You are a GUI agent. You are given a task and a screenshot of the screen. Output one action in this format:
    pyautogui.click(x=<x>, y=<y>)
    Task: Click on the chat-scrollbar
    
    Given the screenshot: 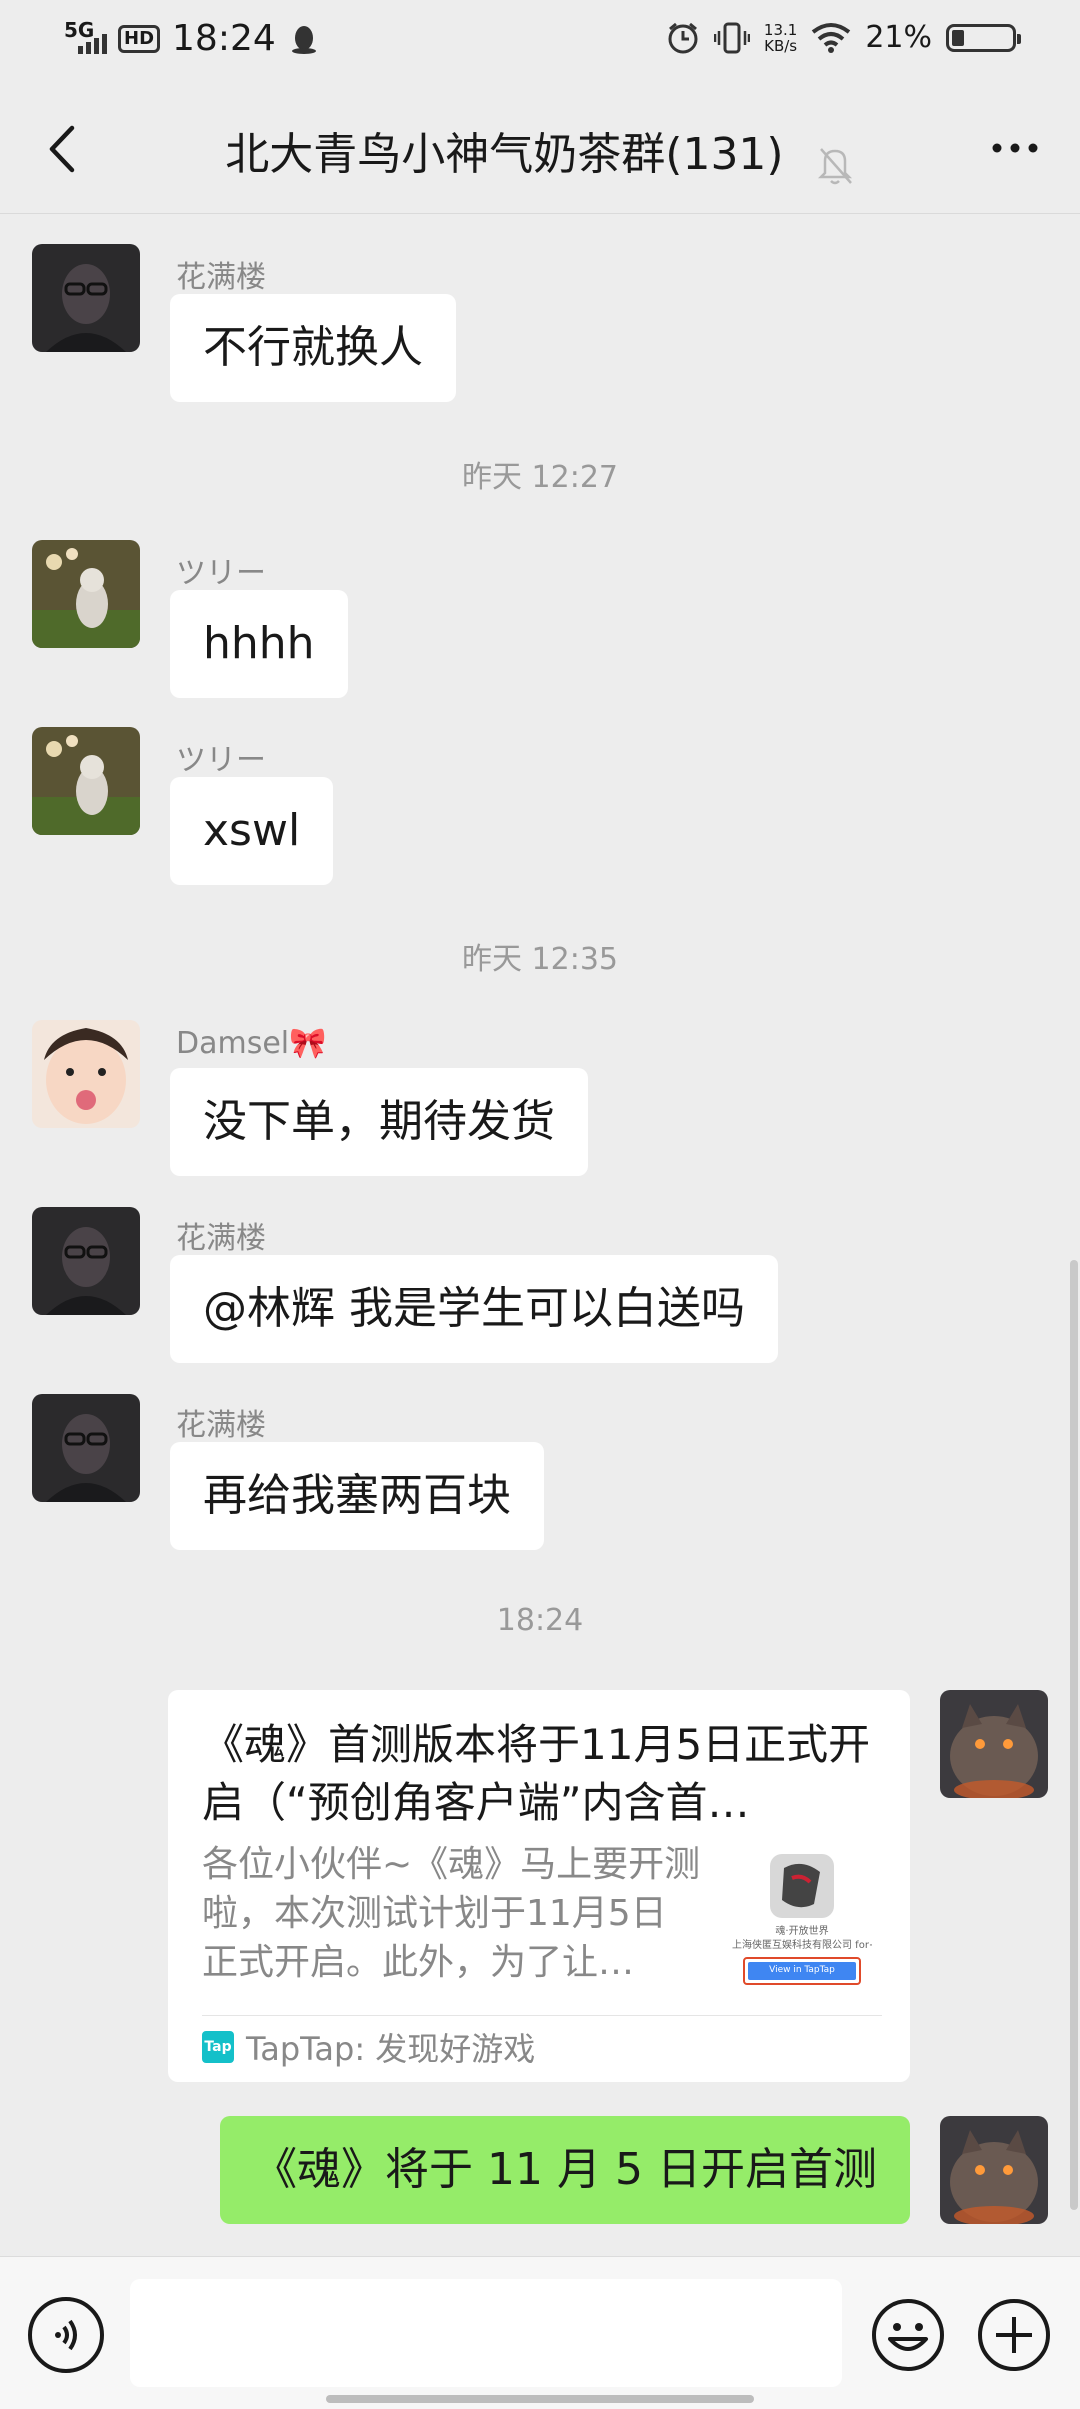 What is the action you would take?
    pyautogui.click(x=1074, y=1735)
    